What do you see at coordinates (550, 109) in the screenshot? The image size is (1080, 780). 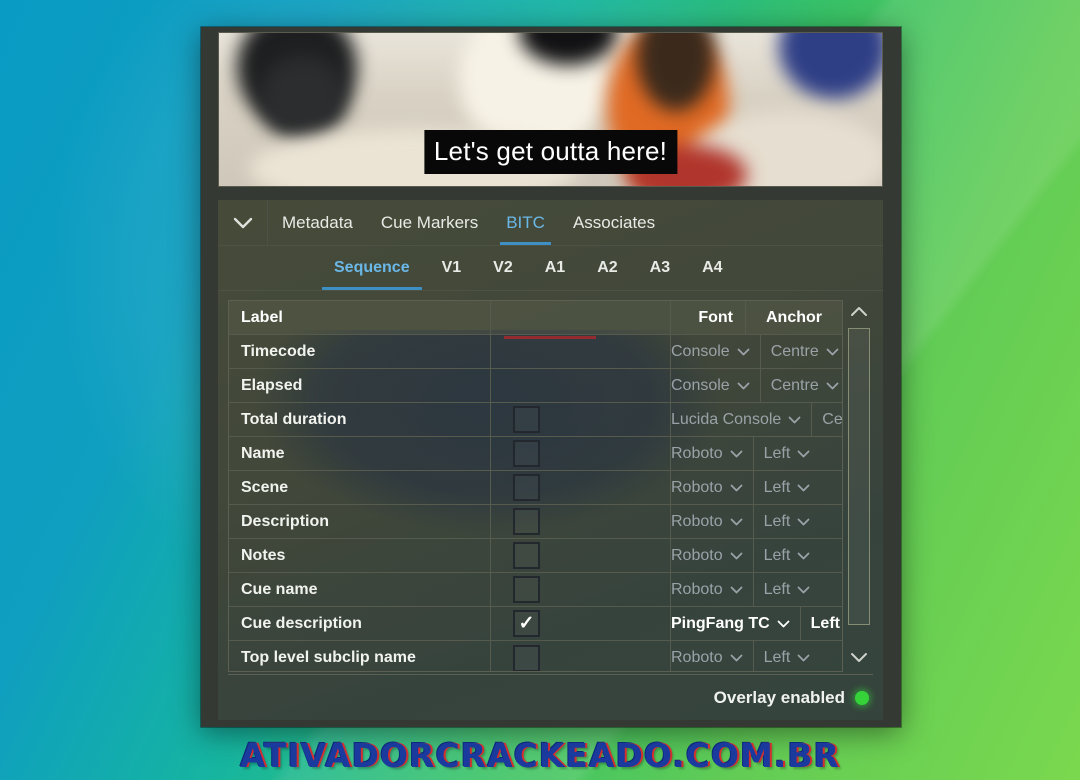 I see `video-preview: Let's get outta here!` at bounding box center [550, 109].